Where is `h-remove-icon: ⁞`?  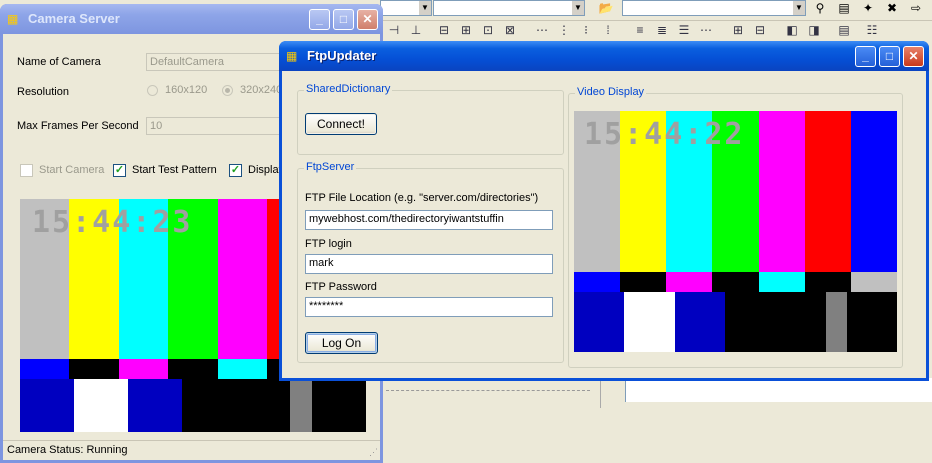
h-remove-icon: ⁞ is located at coordinates (608, 30).